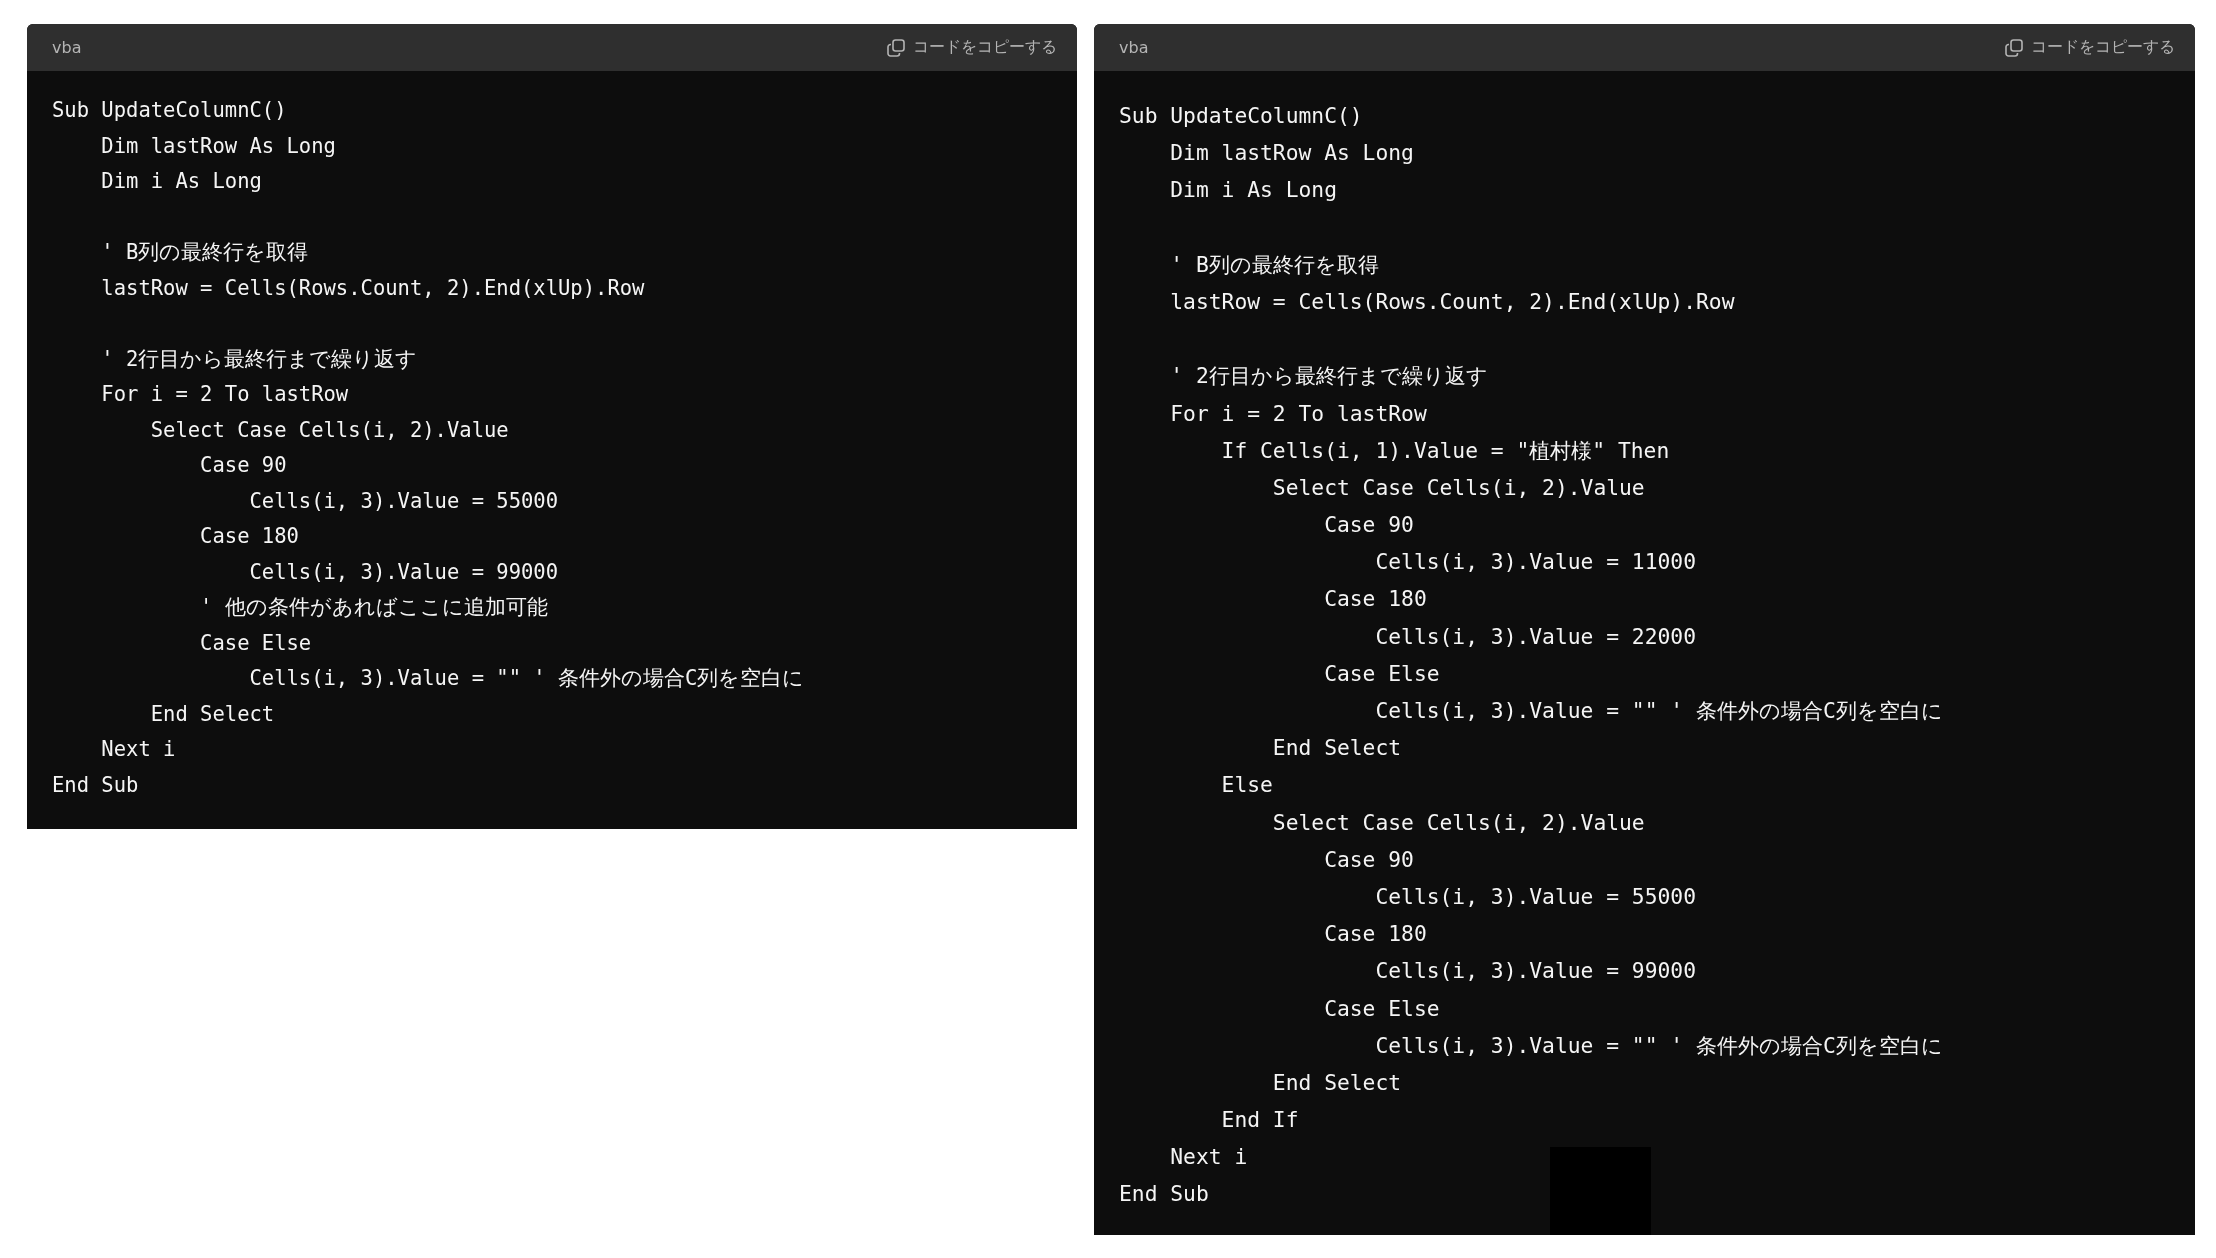 The width and height of the screenshot is (2216, 1258). What do you see at coordinates (373, 607) in the screenshot?
I see `code-line: ' 他の条件があればここに追加可能` at bounding box center [373, 607].